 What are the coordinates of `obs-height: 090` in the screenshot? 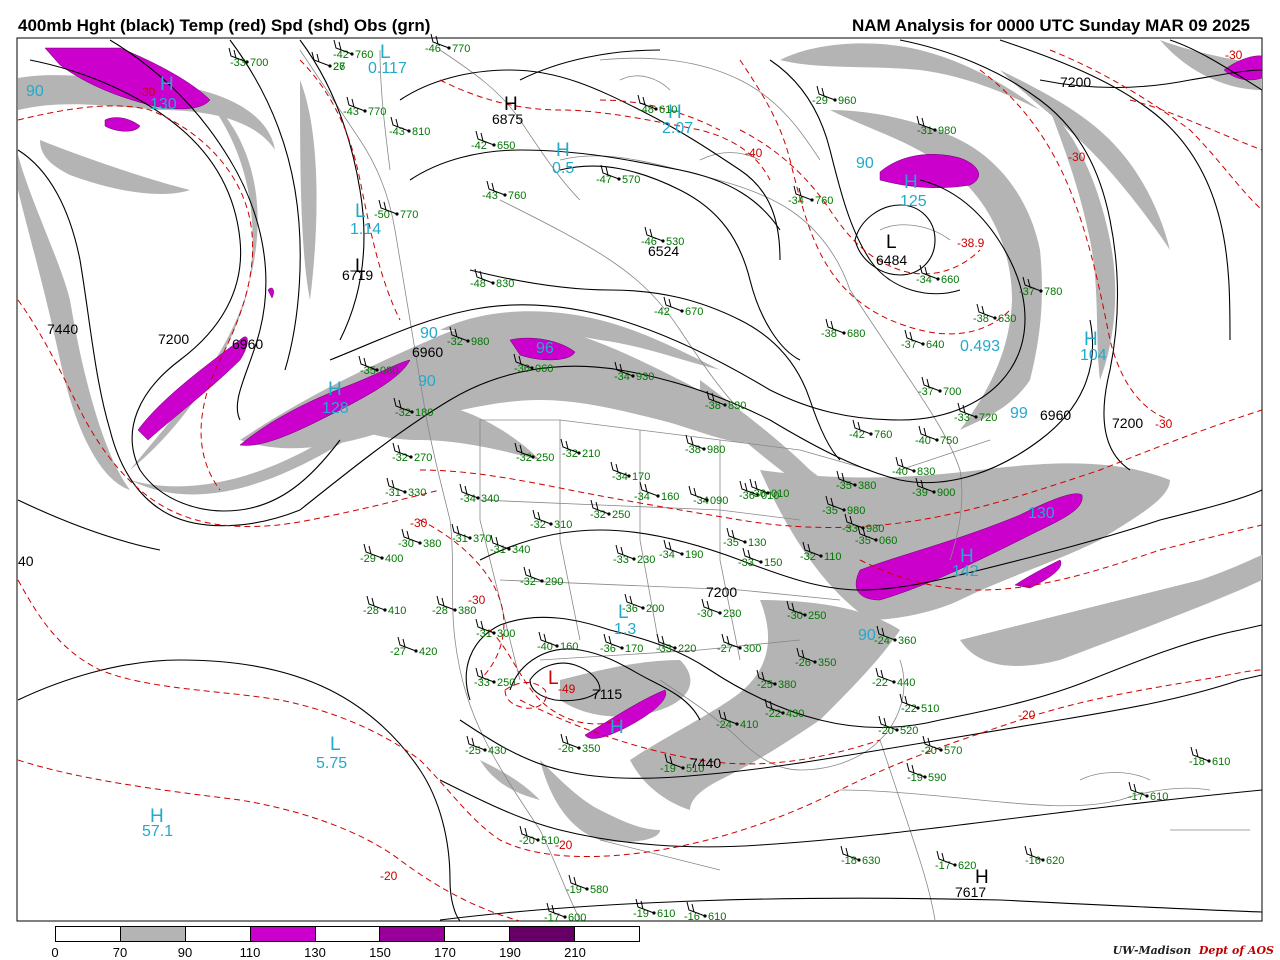 It's located at (719, 501).